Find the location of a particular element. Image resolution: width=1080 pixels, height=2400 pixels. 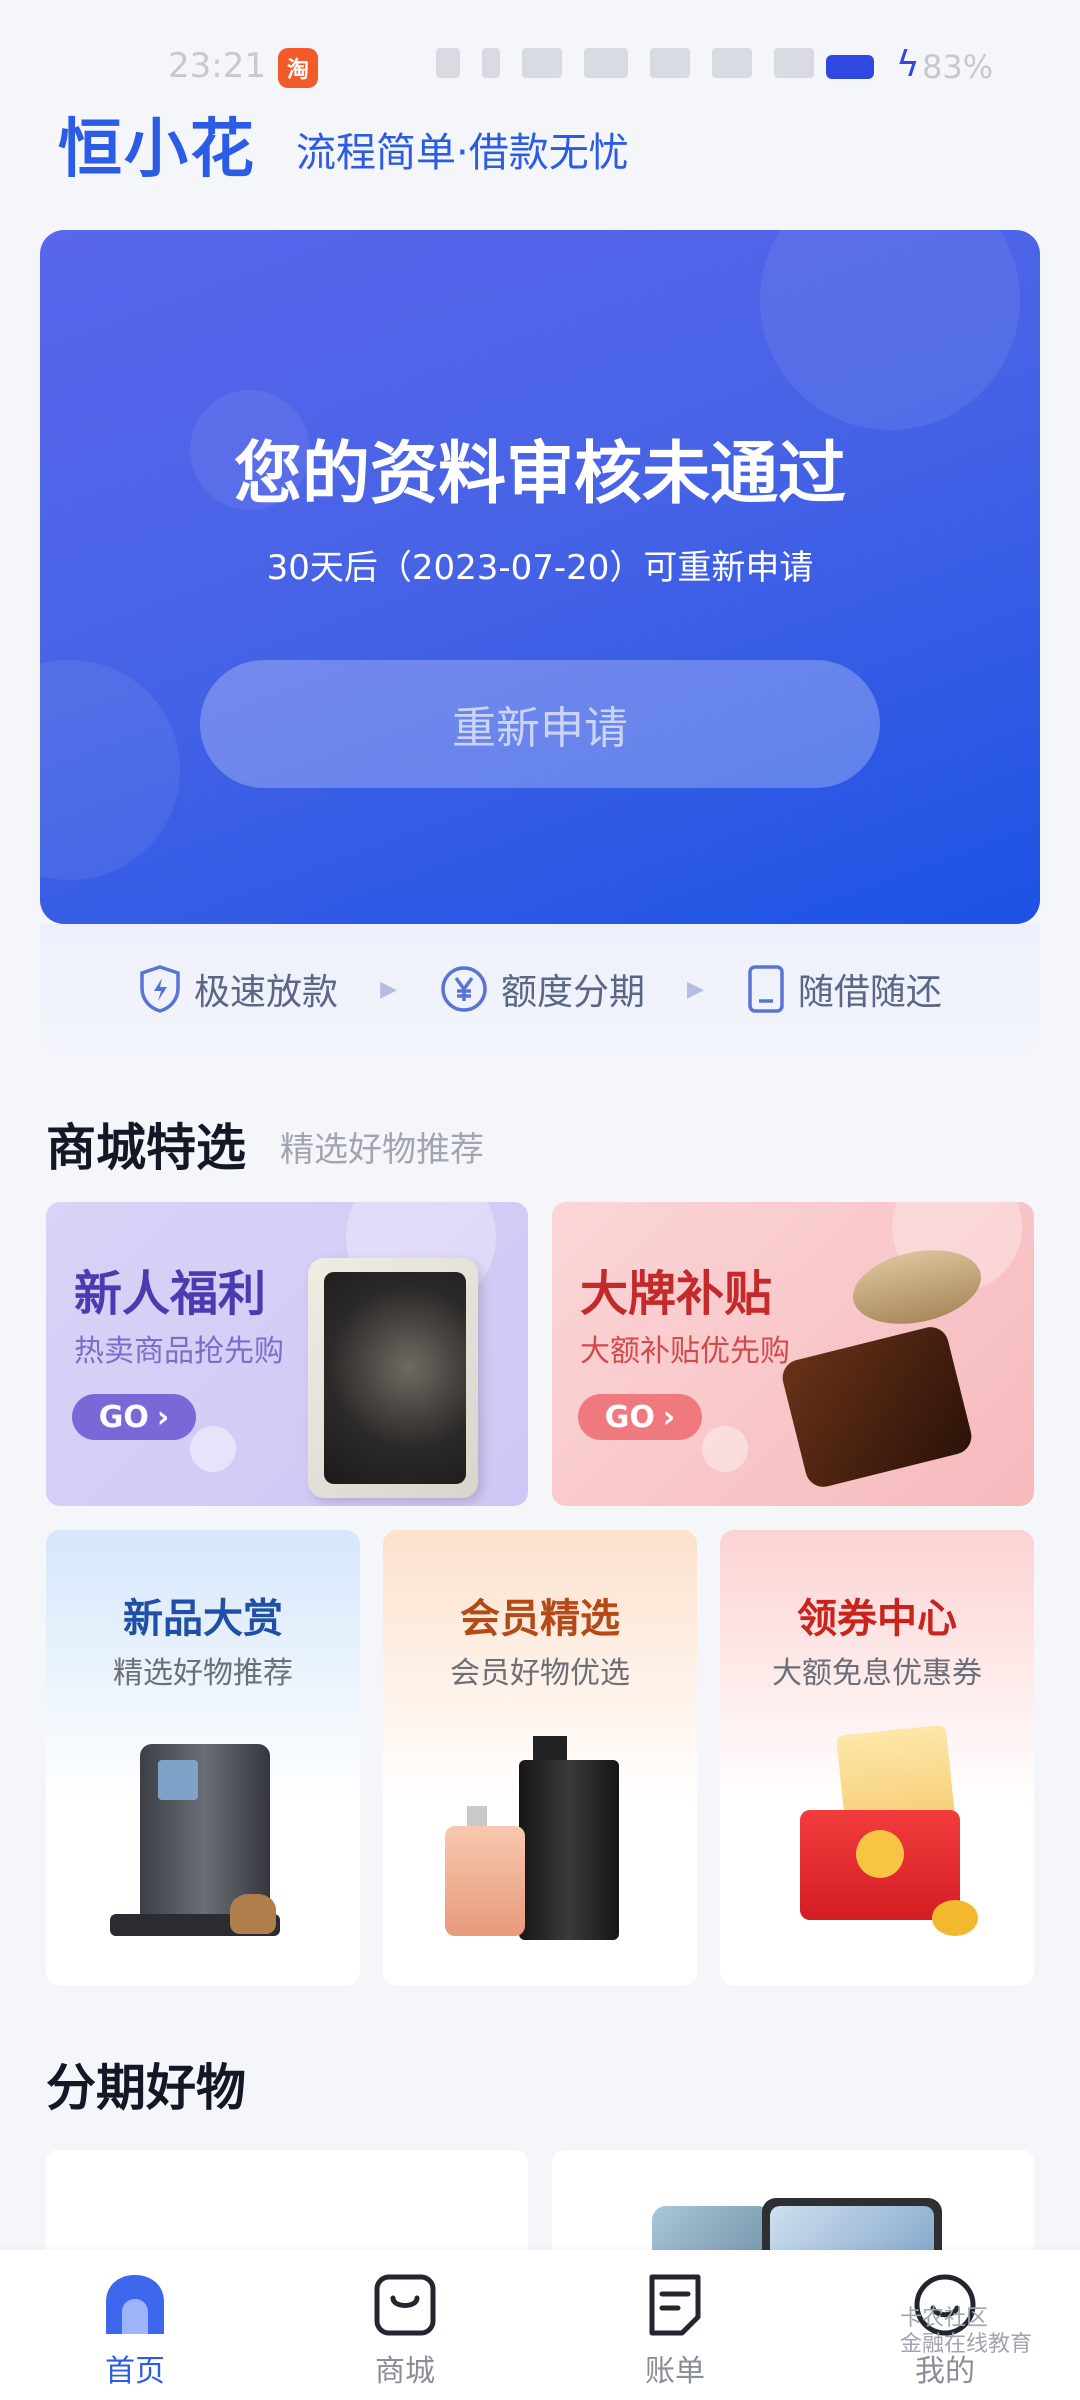

shopping-bag-icon is located at coordinates (405, 2305).